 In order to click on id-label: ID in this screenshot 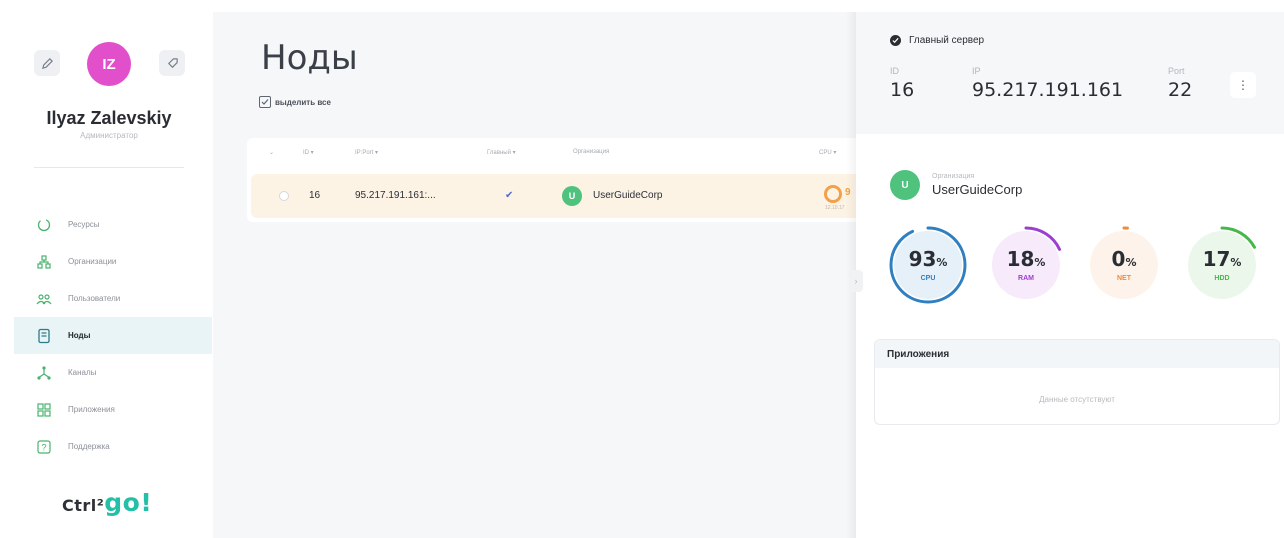, I will do `click(894, 71)`.